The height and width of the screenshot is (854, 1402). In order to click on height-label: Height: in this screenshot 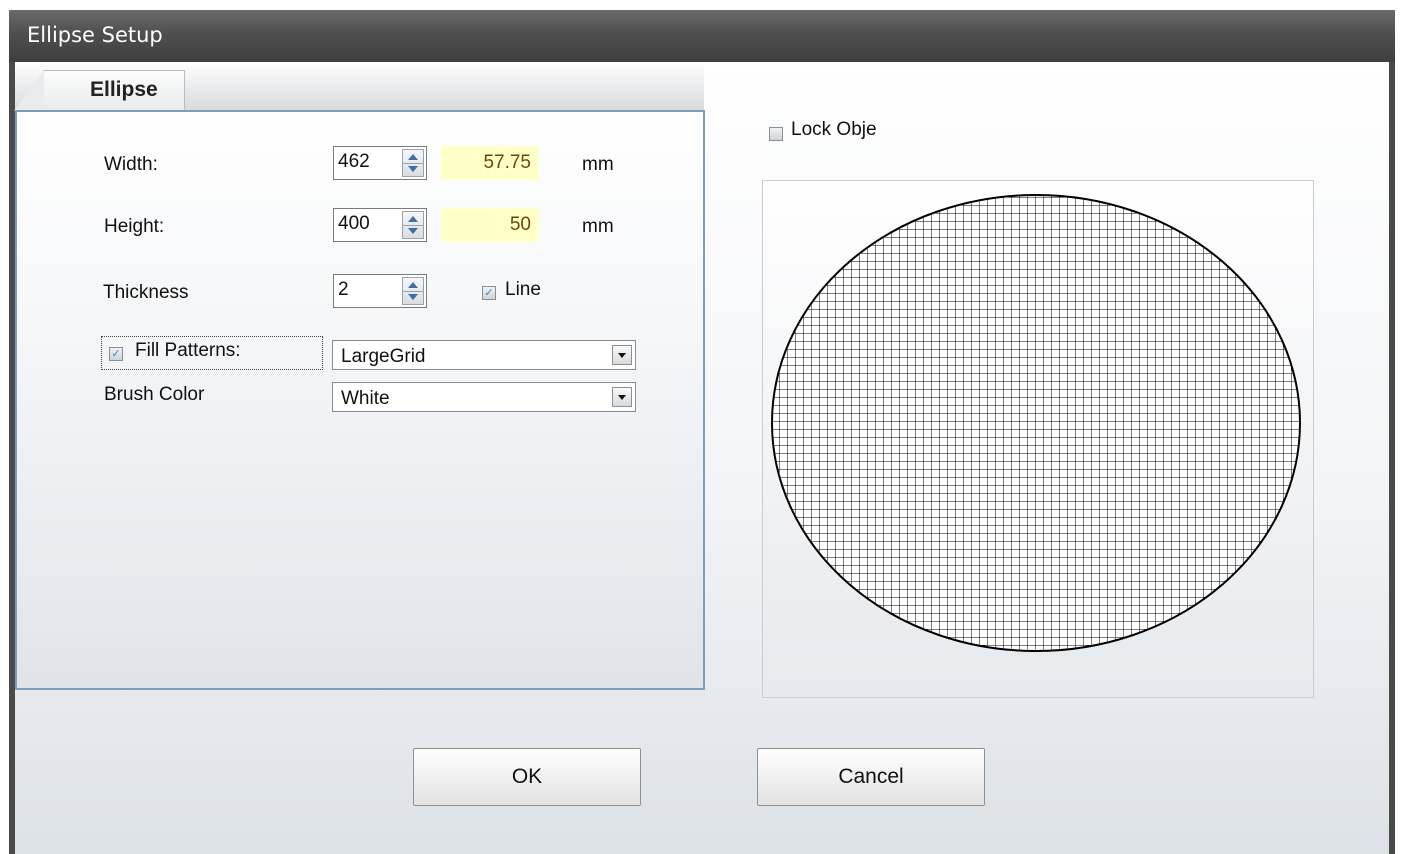, I will do `click(134, 226)`.